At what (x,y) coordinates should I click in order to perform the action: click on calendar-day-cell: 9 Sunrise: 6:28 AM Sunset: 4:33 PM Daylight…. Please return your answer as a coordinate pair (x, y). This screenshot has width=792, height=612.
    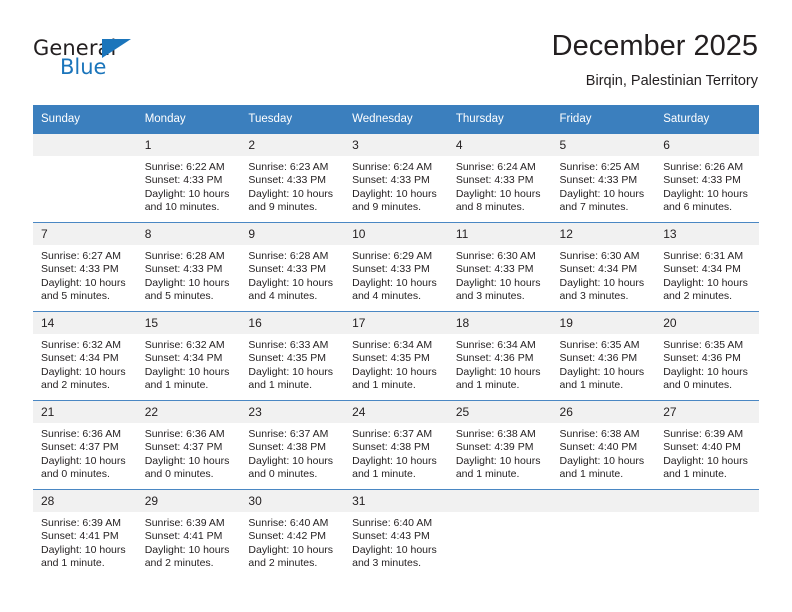
    Looking at the image, I should click on (292, 267).